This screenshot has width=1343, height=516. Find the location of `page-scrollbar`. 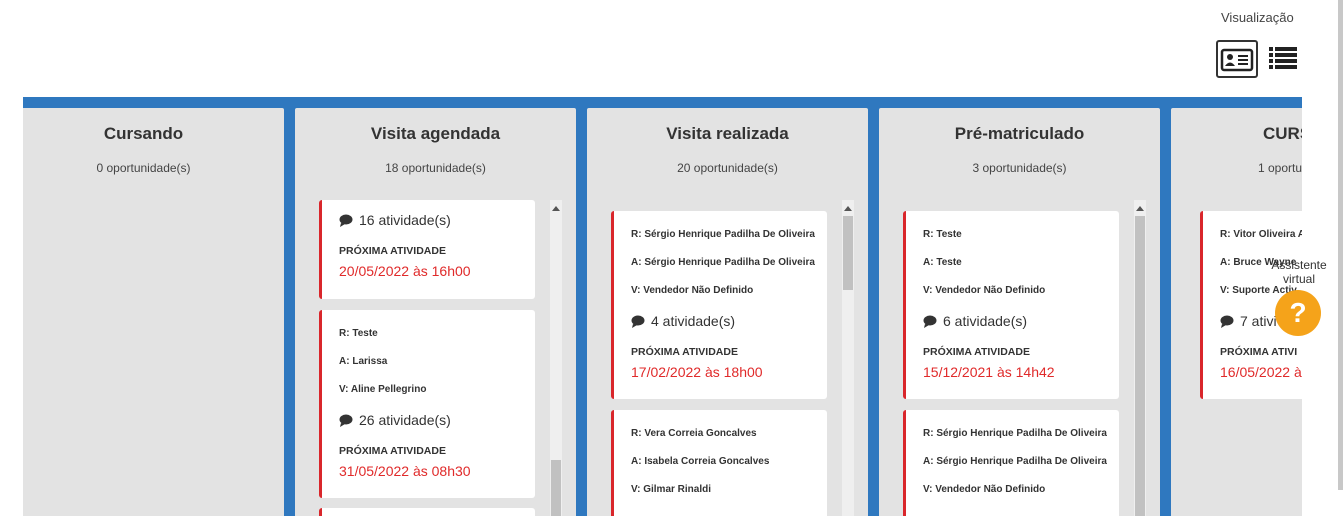

page-scrollbar is located at coordinates (1340, 245).